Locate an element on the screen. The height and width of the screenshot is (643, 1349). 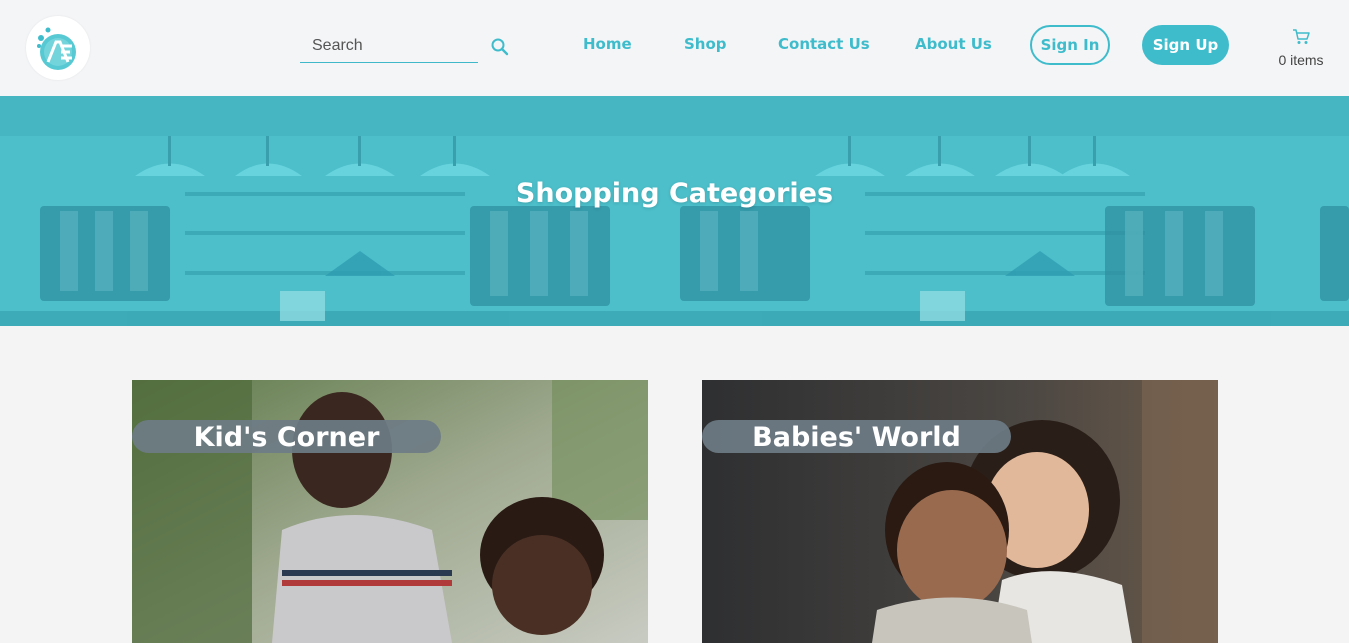
search-input is located at coordinates (389, 46).